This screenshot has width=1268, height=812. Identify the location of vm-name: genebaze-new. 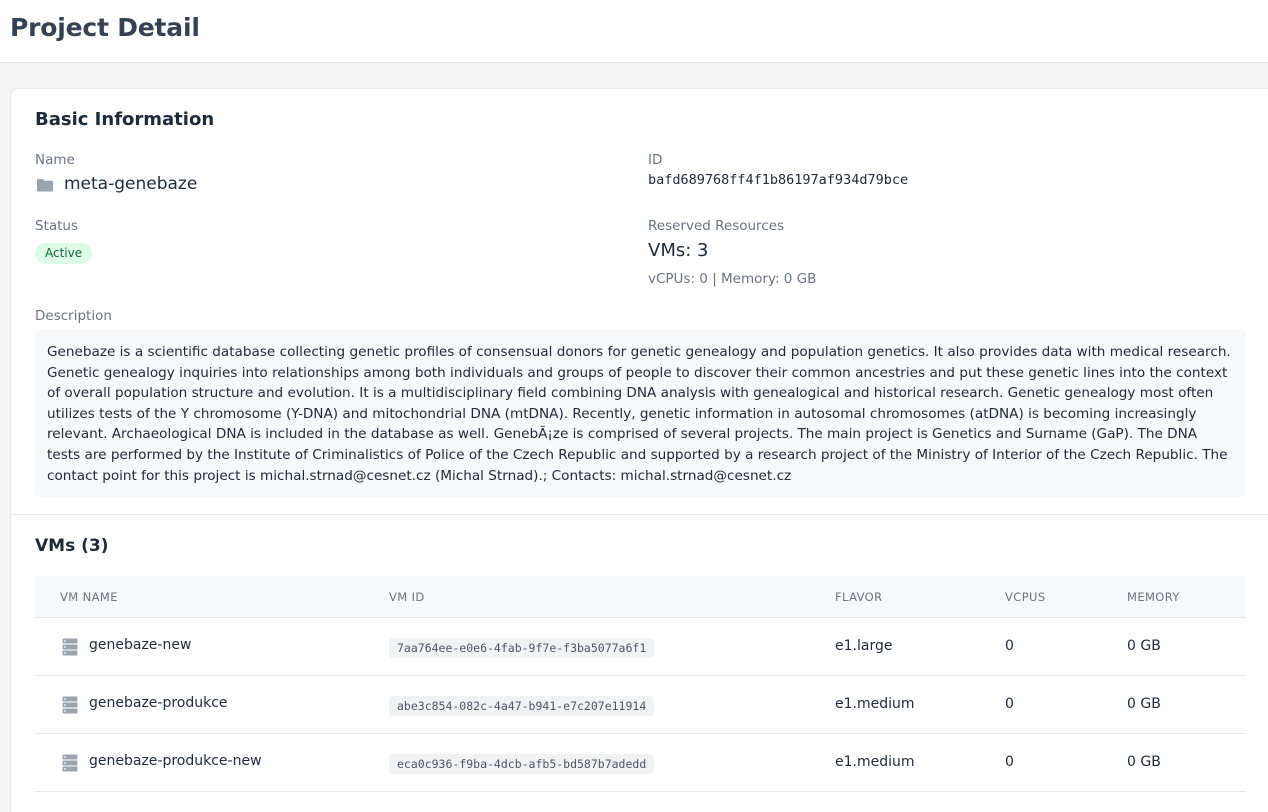
(140, 645).